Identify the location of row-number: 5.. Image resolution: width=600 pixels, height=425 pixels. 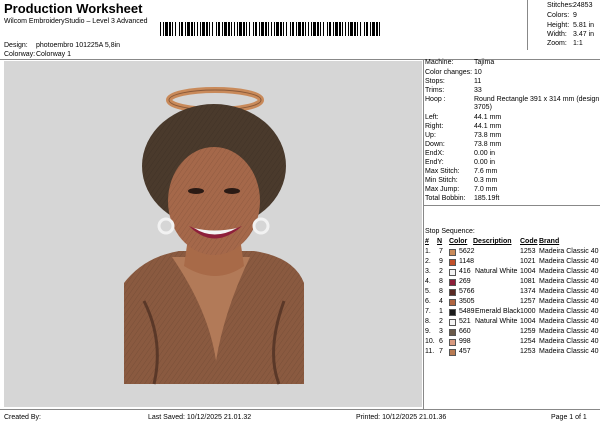
(428, 291).